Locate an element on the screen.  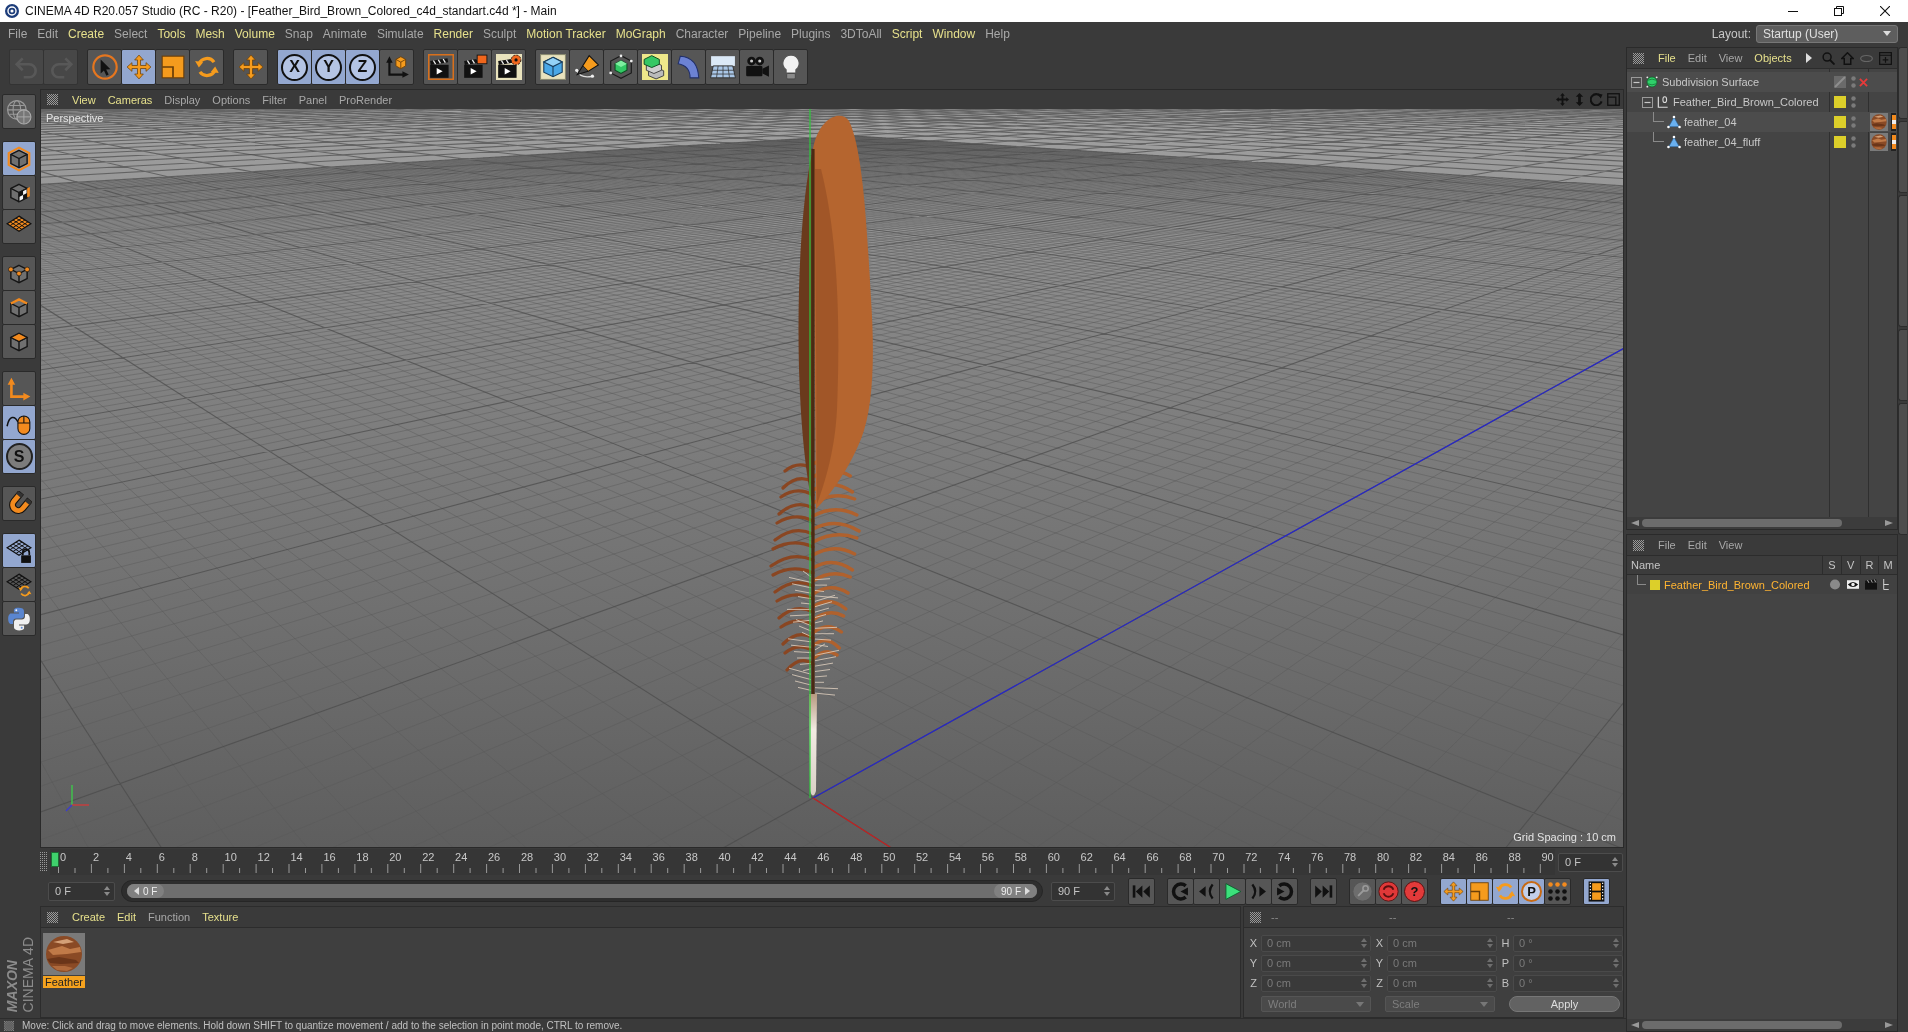
window-toggle-icon is located at coordinates (1613, 99).